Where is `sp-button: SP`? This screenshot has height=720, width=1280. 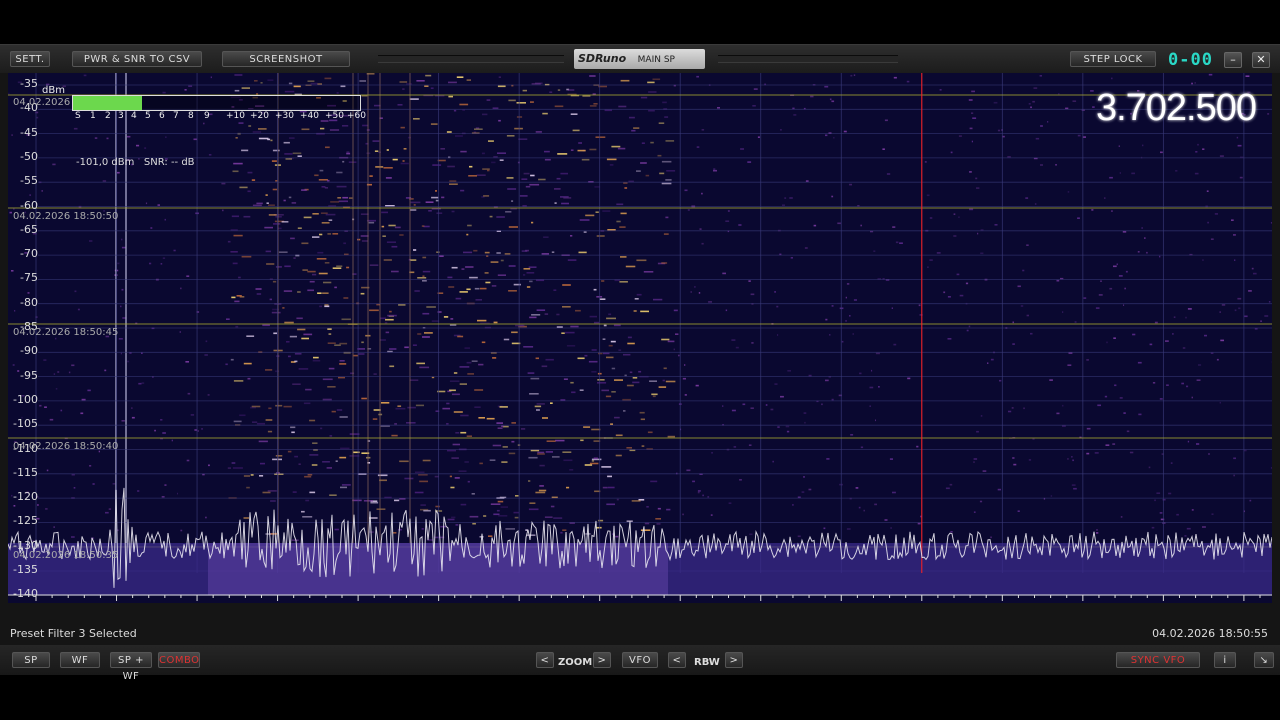 sp-button: SP is located at coordinates (31, 660).